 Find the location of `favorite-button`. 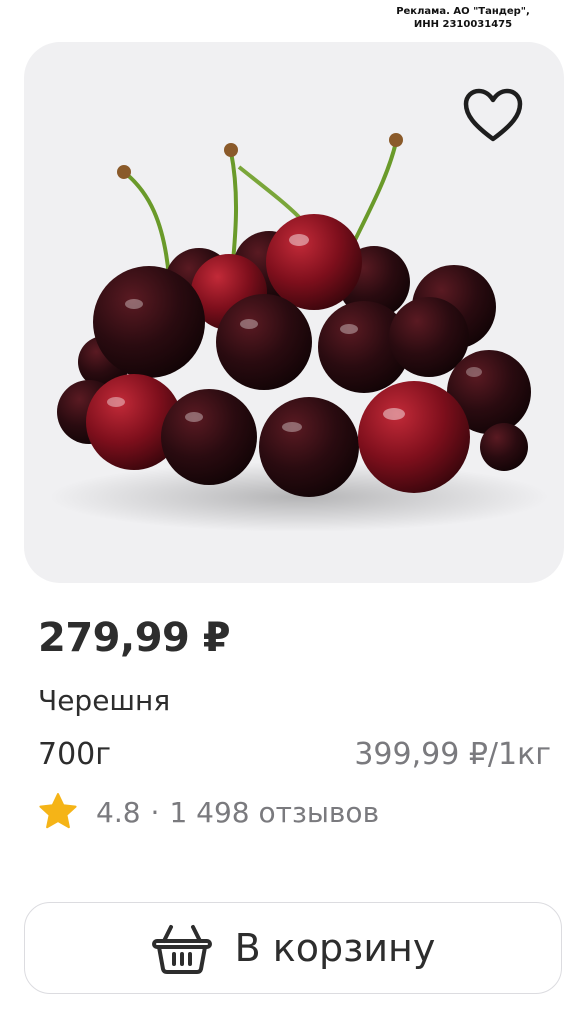

favorite-button is located at coordinates (493, 115).